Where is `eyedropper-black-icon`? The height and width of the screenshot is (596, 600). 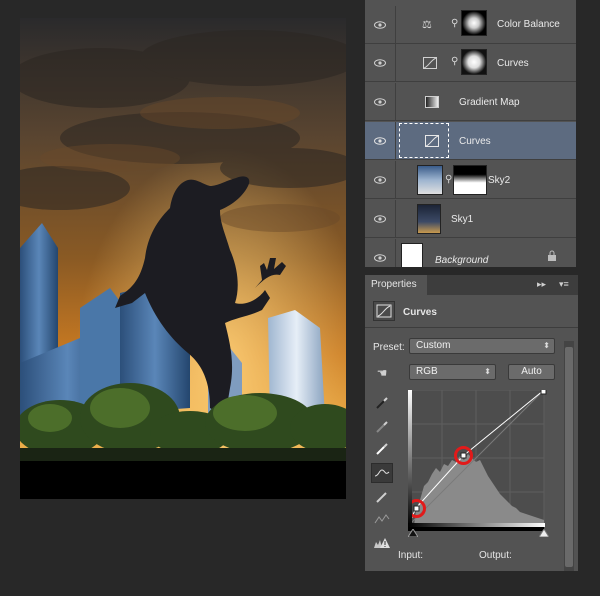 eyedropper-black-icon is located at coordinates (382, 403).